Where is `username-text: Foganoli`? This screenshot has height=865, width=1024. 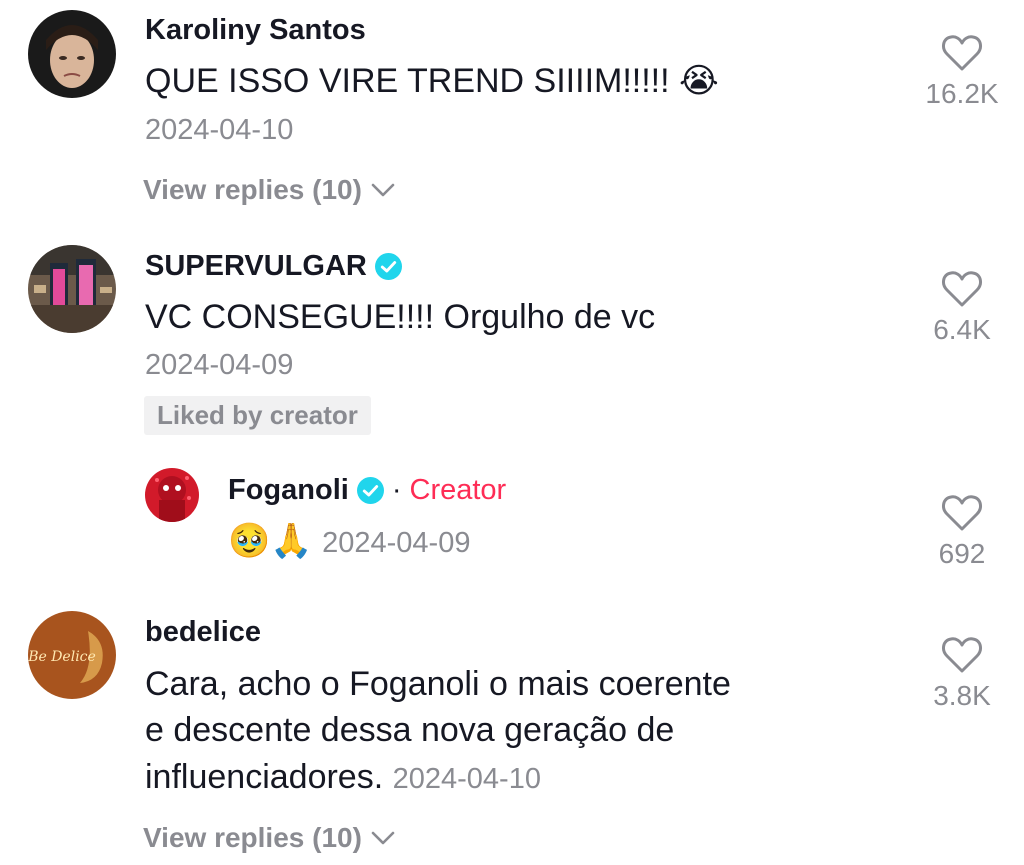
username-text: Foganoli is located at coordinates (288, 490).